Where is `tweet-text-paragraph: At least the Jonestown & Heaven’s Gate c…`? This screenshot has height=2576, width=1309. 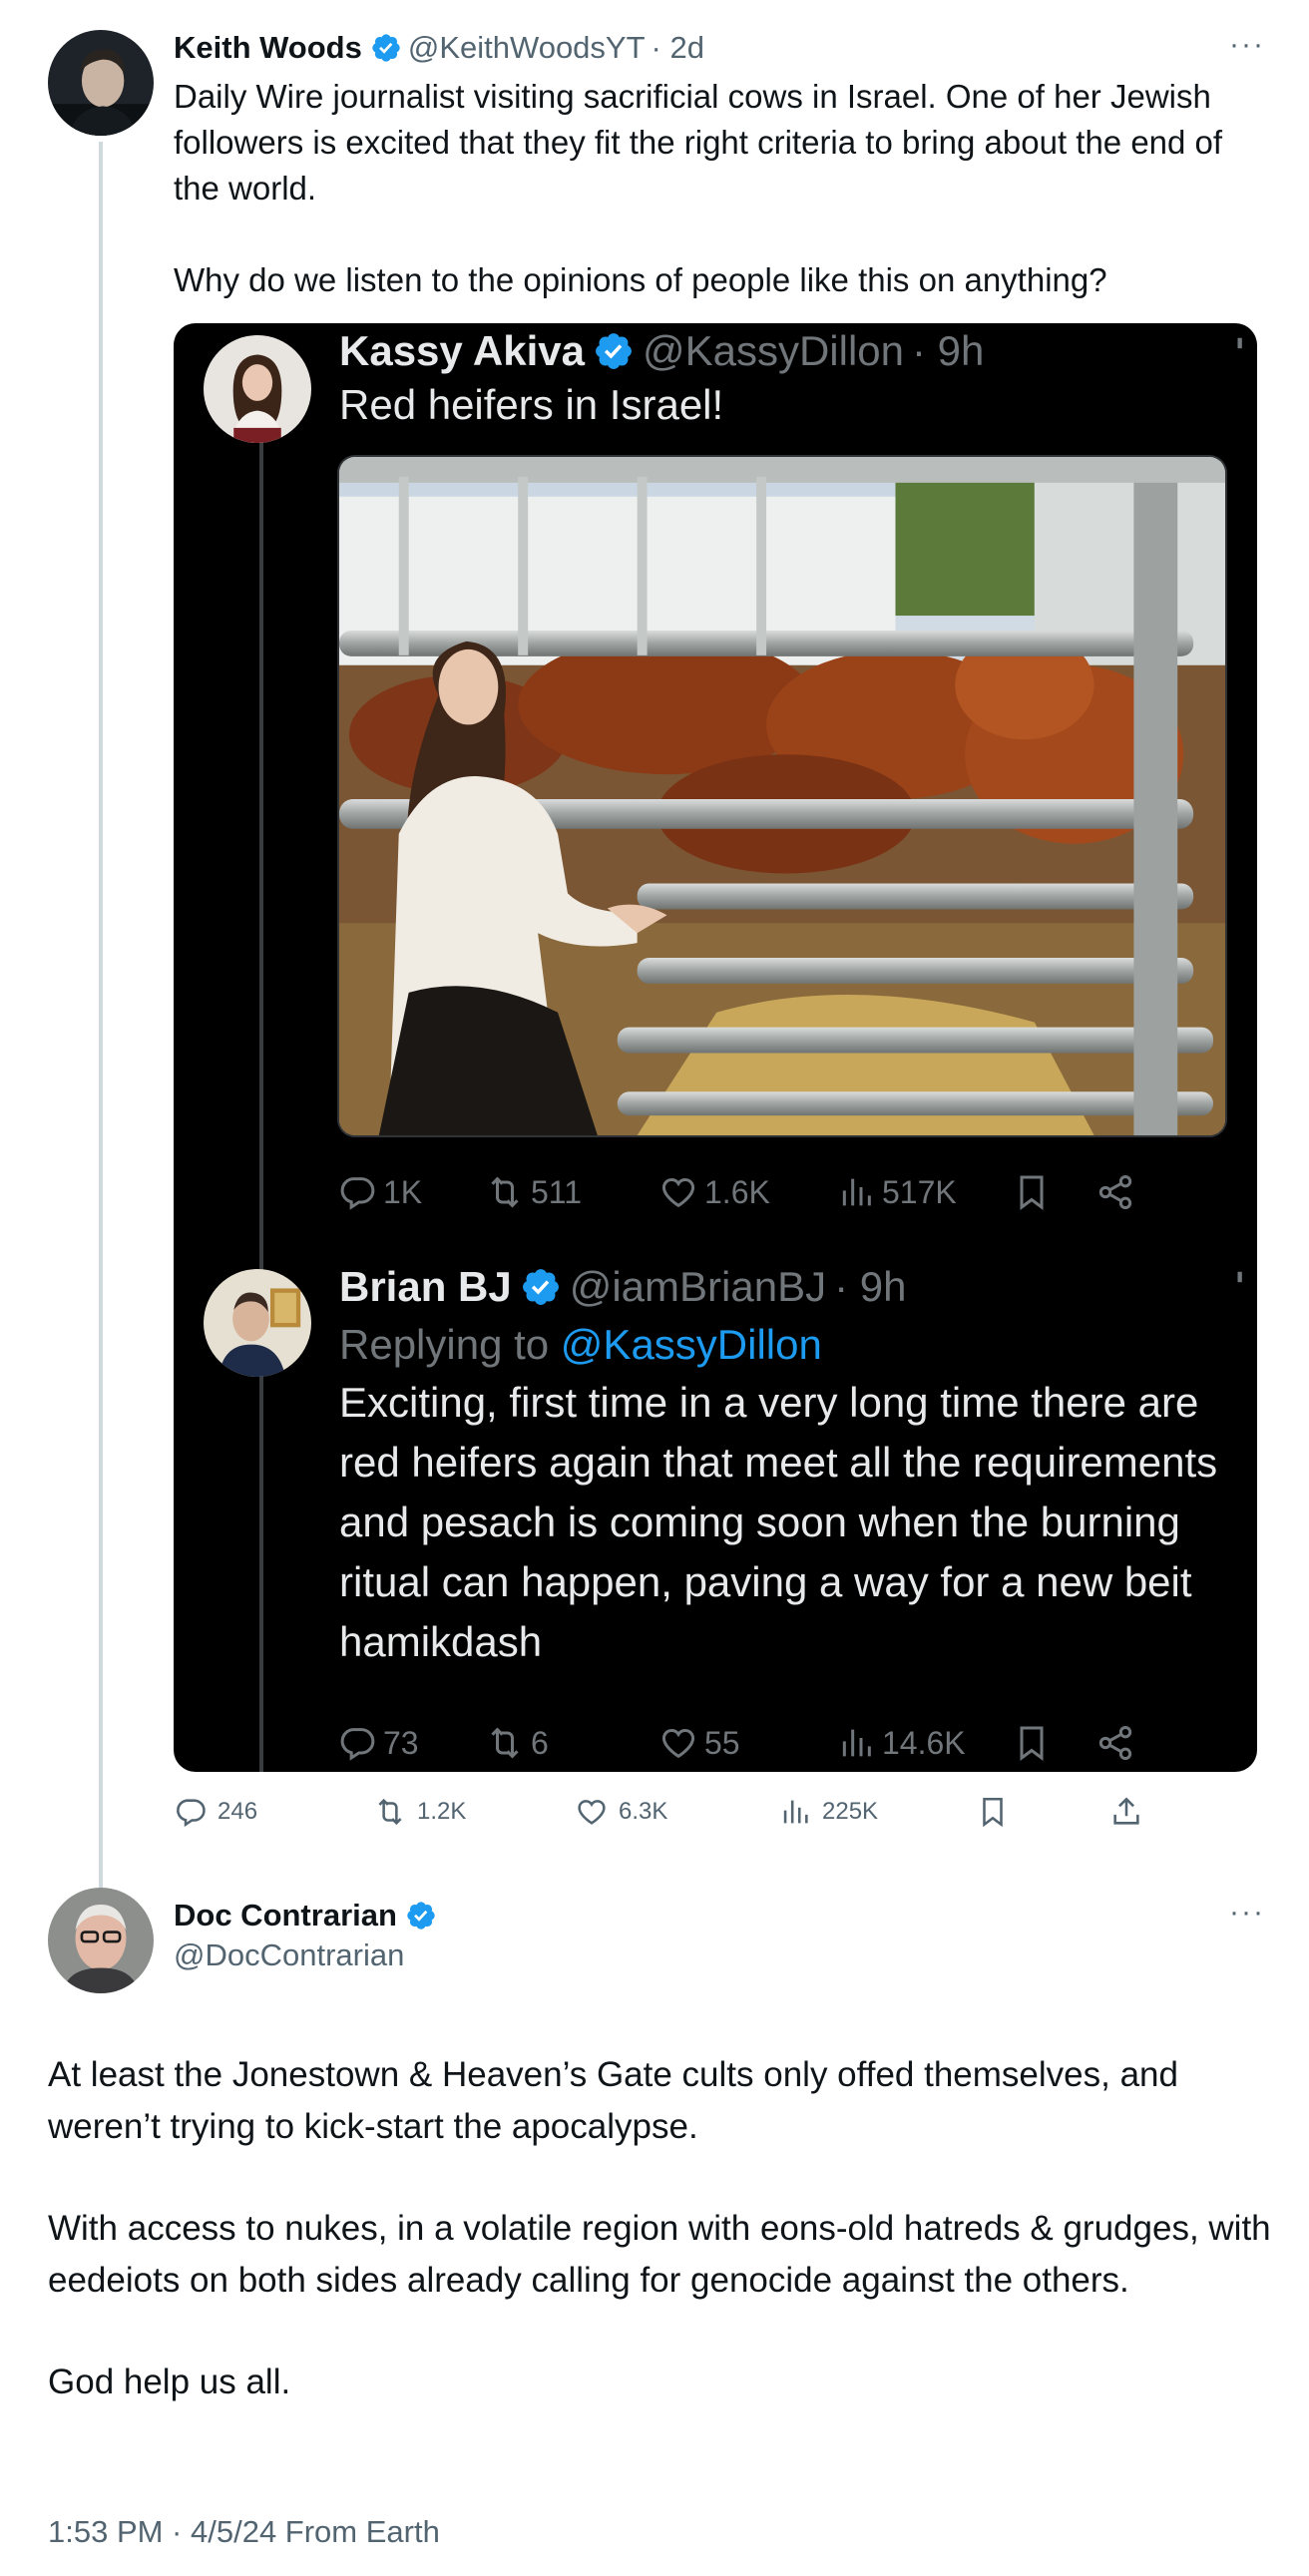
tweet-text-paragraph: At least the Jonestown & Heaven’s Gate c… is located at coordinates (613, 2100).